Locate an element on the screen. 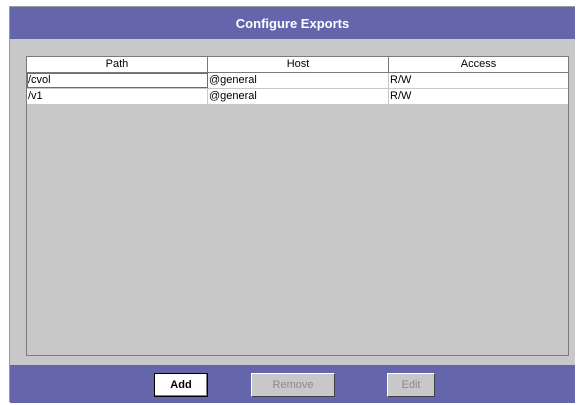 This screenshot has width=580, height=405. table-body: /cvol @general R/W /v1 @general R/W is located at coordinates (297, 89).